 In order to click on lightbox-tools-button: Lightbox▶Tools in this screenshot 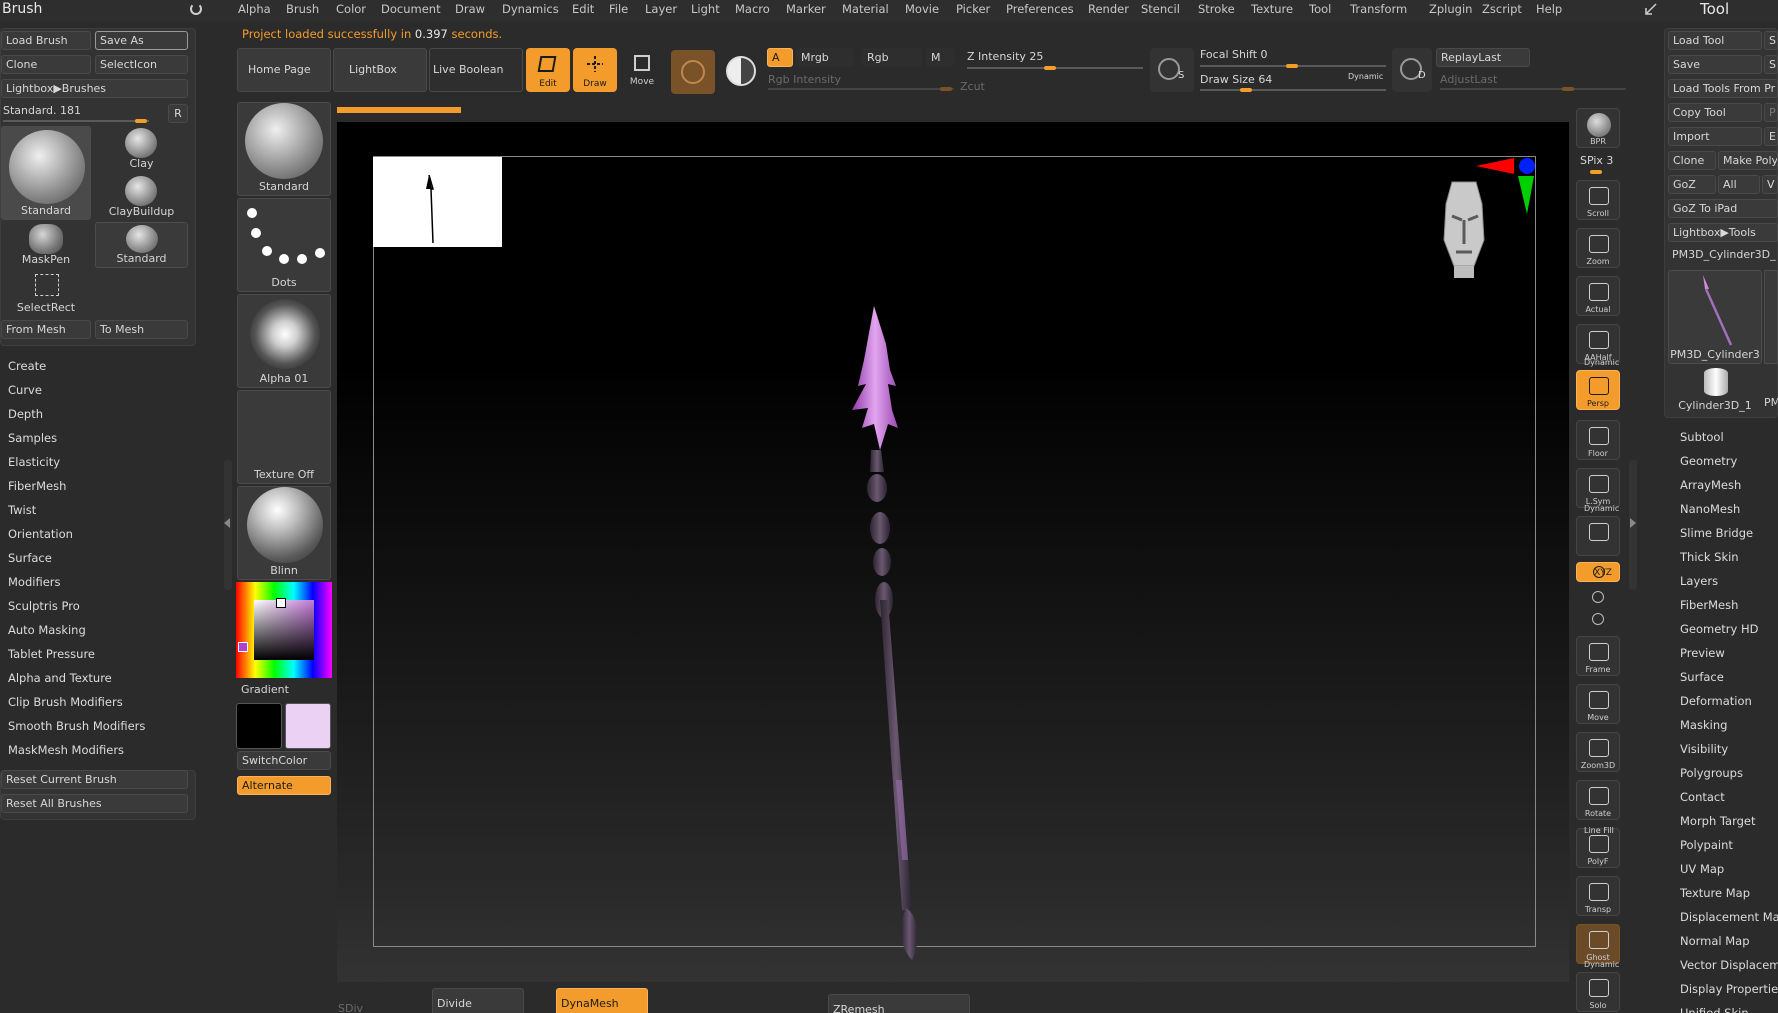, I will do `click(1723, 232)`.